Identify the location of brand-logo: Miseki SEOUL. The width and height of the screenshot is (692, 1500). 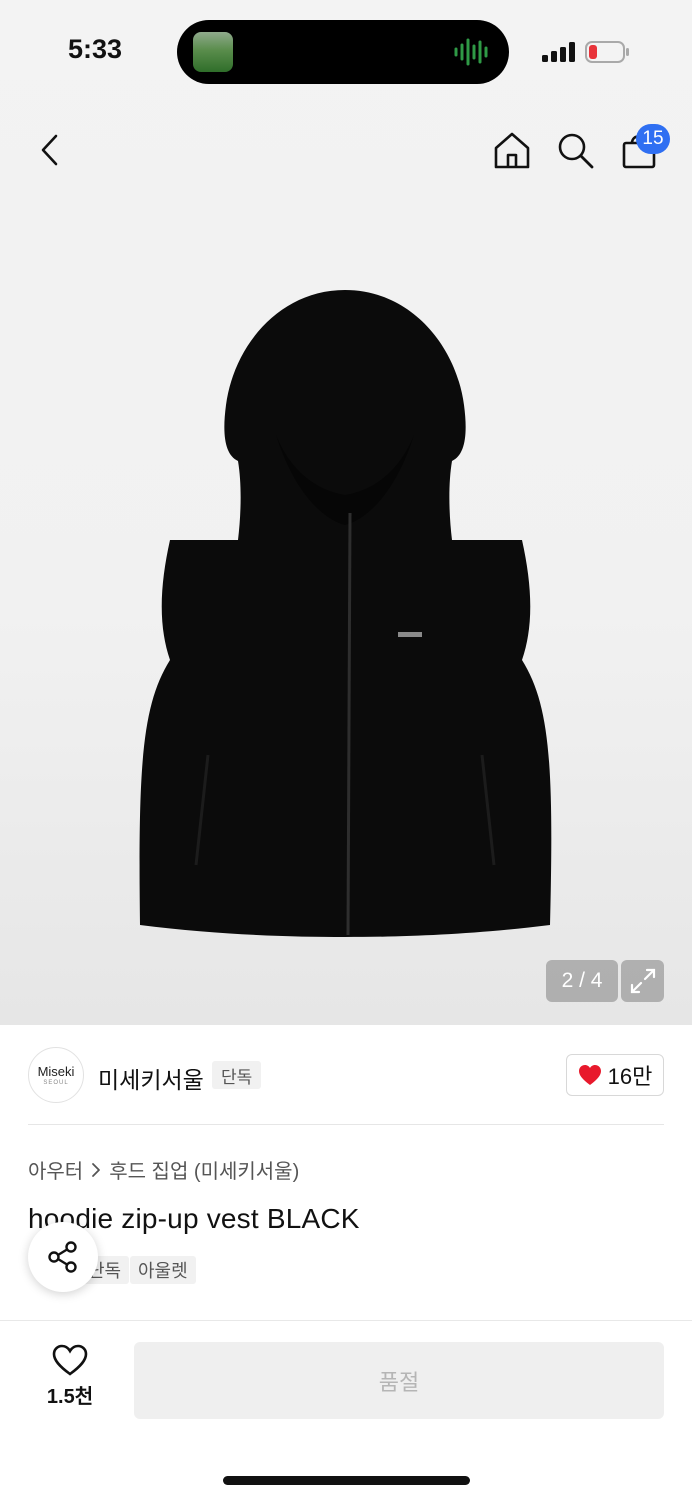
(56, 1075).